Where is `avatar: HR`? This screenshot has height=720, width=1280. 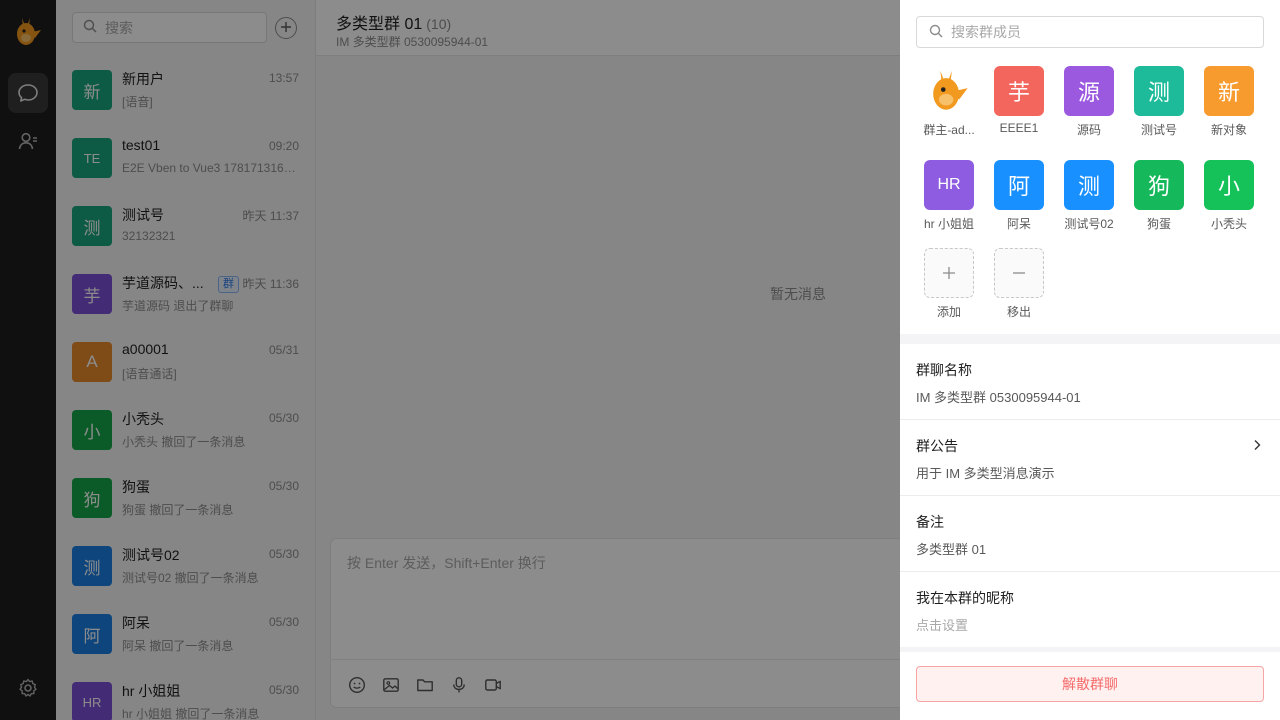
avatar: HR is located at coordinates (949, 185).